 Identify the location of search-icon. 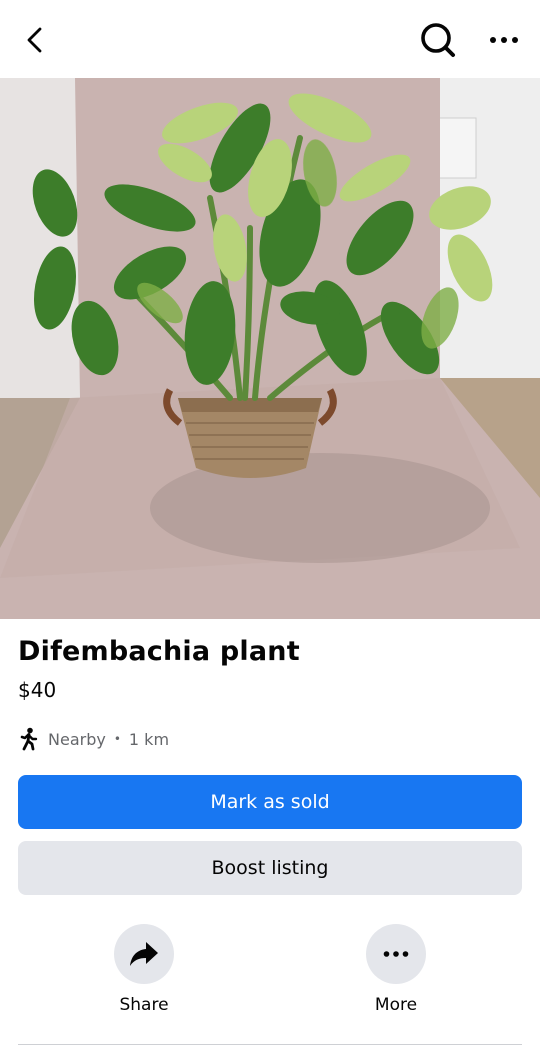
(438, 40).